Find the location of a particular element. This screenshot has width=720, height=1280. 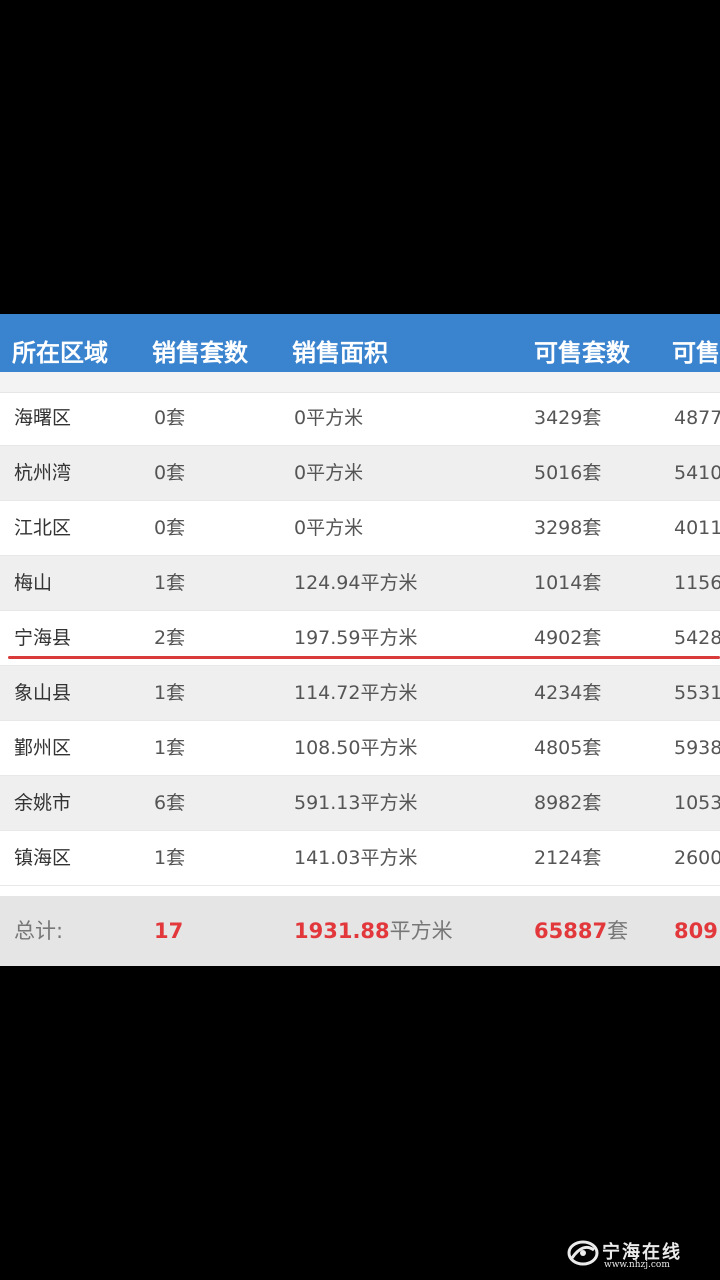

cell-sold-units: 6套 is located at coordinates (170, 803).